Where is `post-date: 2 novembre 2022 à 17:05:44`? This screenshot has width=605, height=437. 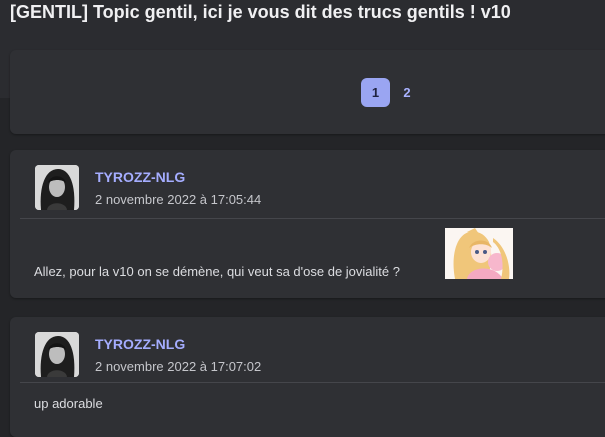 post-date: 2 novembre 2022 à 17:05:44 is located at coordinates (178, 199).